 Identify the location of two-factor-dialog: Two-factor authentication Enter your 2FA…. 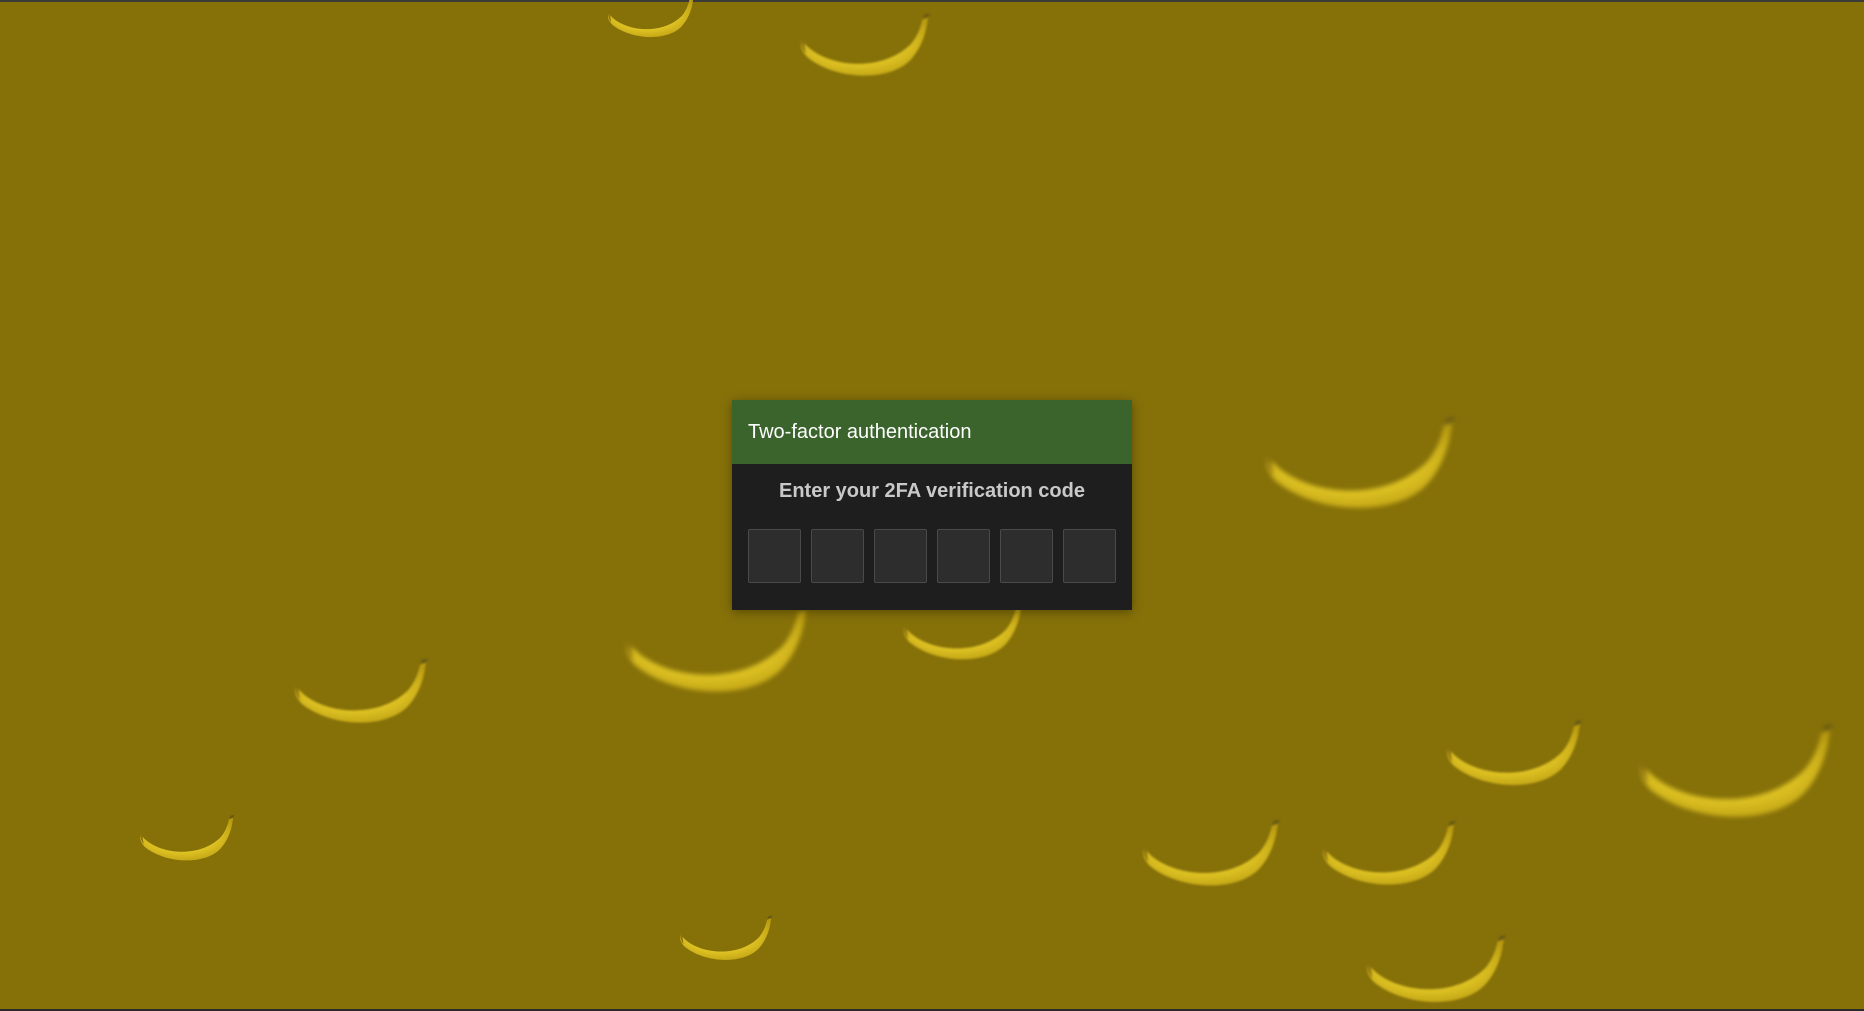
(932, 505).